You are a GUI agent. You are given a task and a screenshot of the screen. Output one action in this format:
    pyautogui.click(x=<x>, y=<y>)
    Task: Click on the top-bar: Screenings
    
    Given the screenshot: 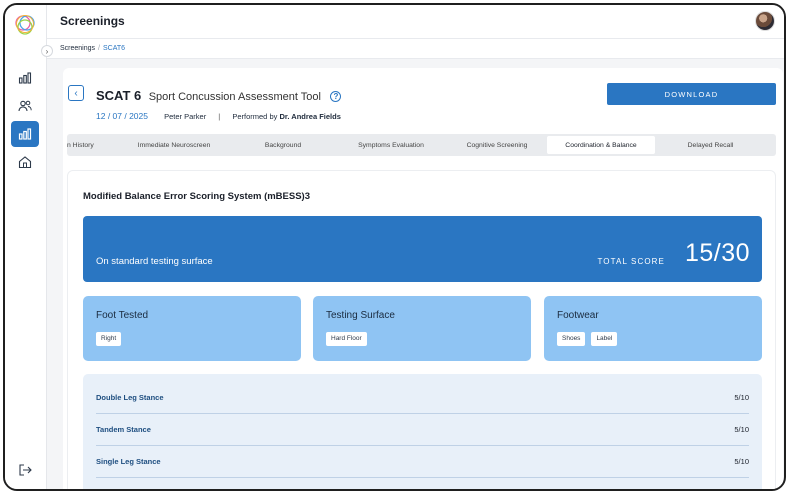 What is the action you would take?
    pyautogui.click(x=415, y=22)
    